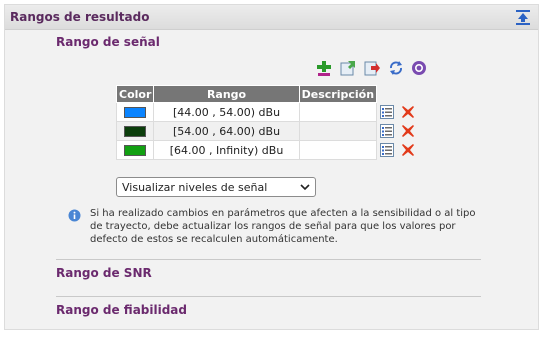 The height and width of the screenshot is (337, 545). Describe the element at coordinates (226, 94) in the screenshot. I see `column-header-range: Rango` at that location.